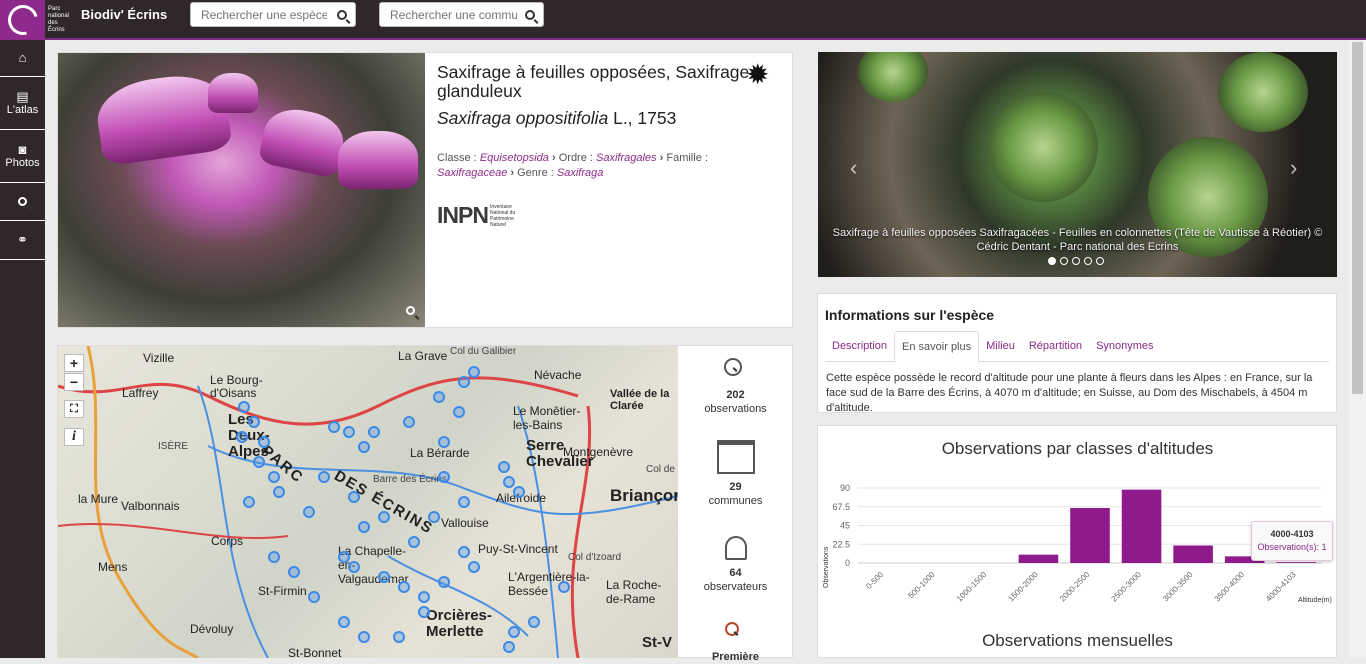  Describe the element at coordinates (410, 310) in the screenshot. I see `photo-zoom-icon` at that location.